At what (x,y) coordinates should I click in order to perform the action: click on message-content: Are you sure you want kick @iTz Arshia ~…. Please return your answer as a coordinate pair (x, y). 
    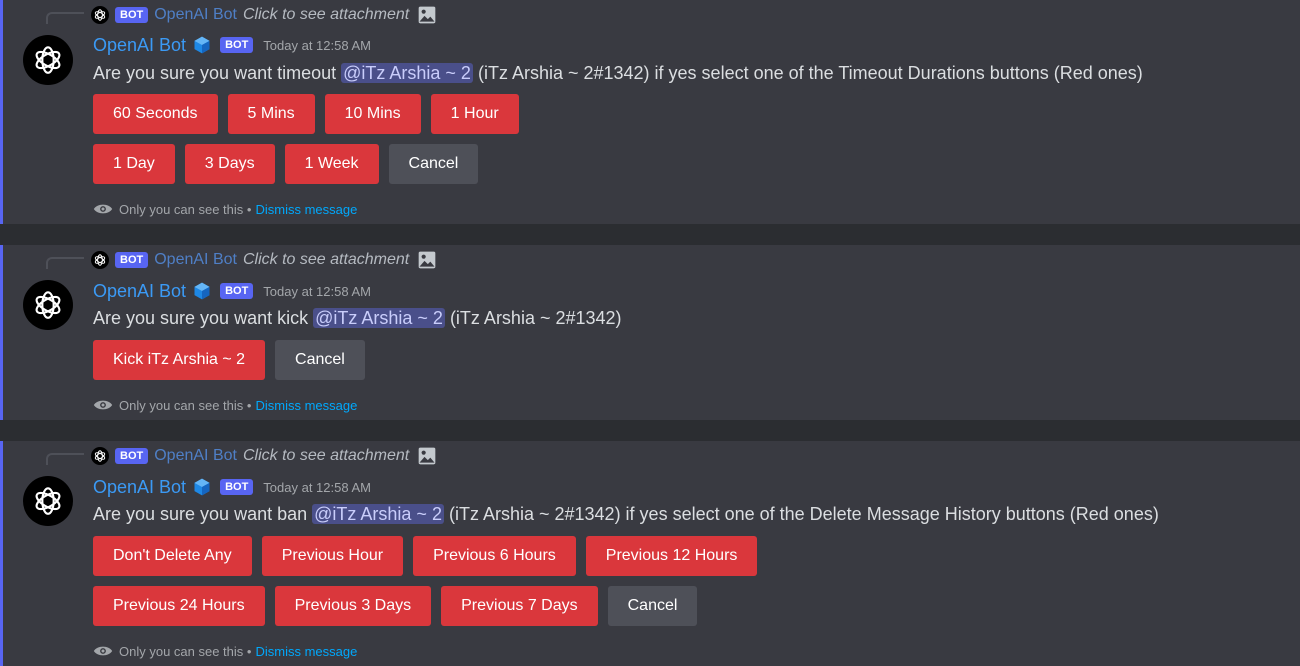
    Looking at the image, I should click on (357, 318).